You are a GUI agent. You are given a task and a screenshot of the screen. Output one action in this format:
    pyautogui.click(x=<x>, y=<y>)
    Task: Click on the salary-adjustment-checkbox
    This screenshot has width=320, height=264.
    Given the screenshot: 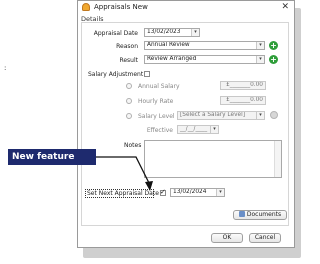 What is the action you would take?
    pyautogui.click(x=147, y=74)
    